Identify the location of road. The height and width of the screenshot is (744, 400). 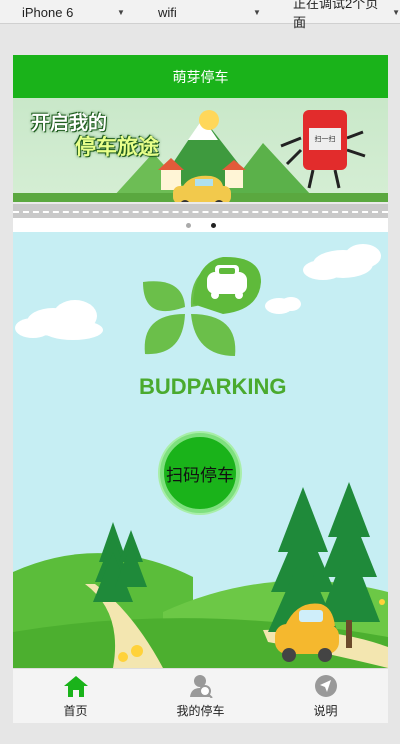
(200, 210).